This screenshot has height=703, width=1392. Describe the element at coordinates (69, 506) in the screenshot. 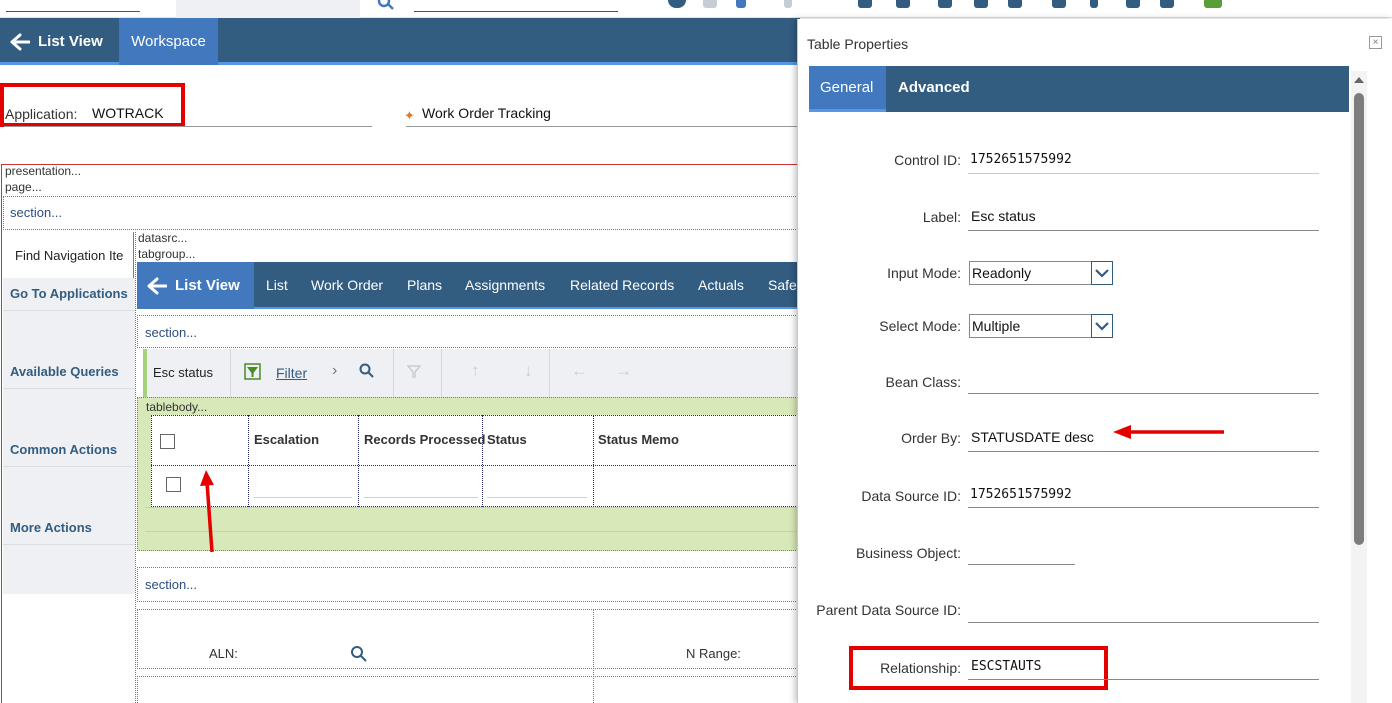

I see `sidebar-item-more-actions: More Actions` at that location.